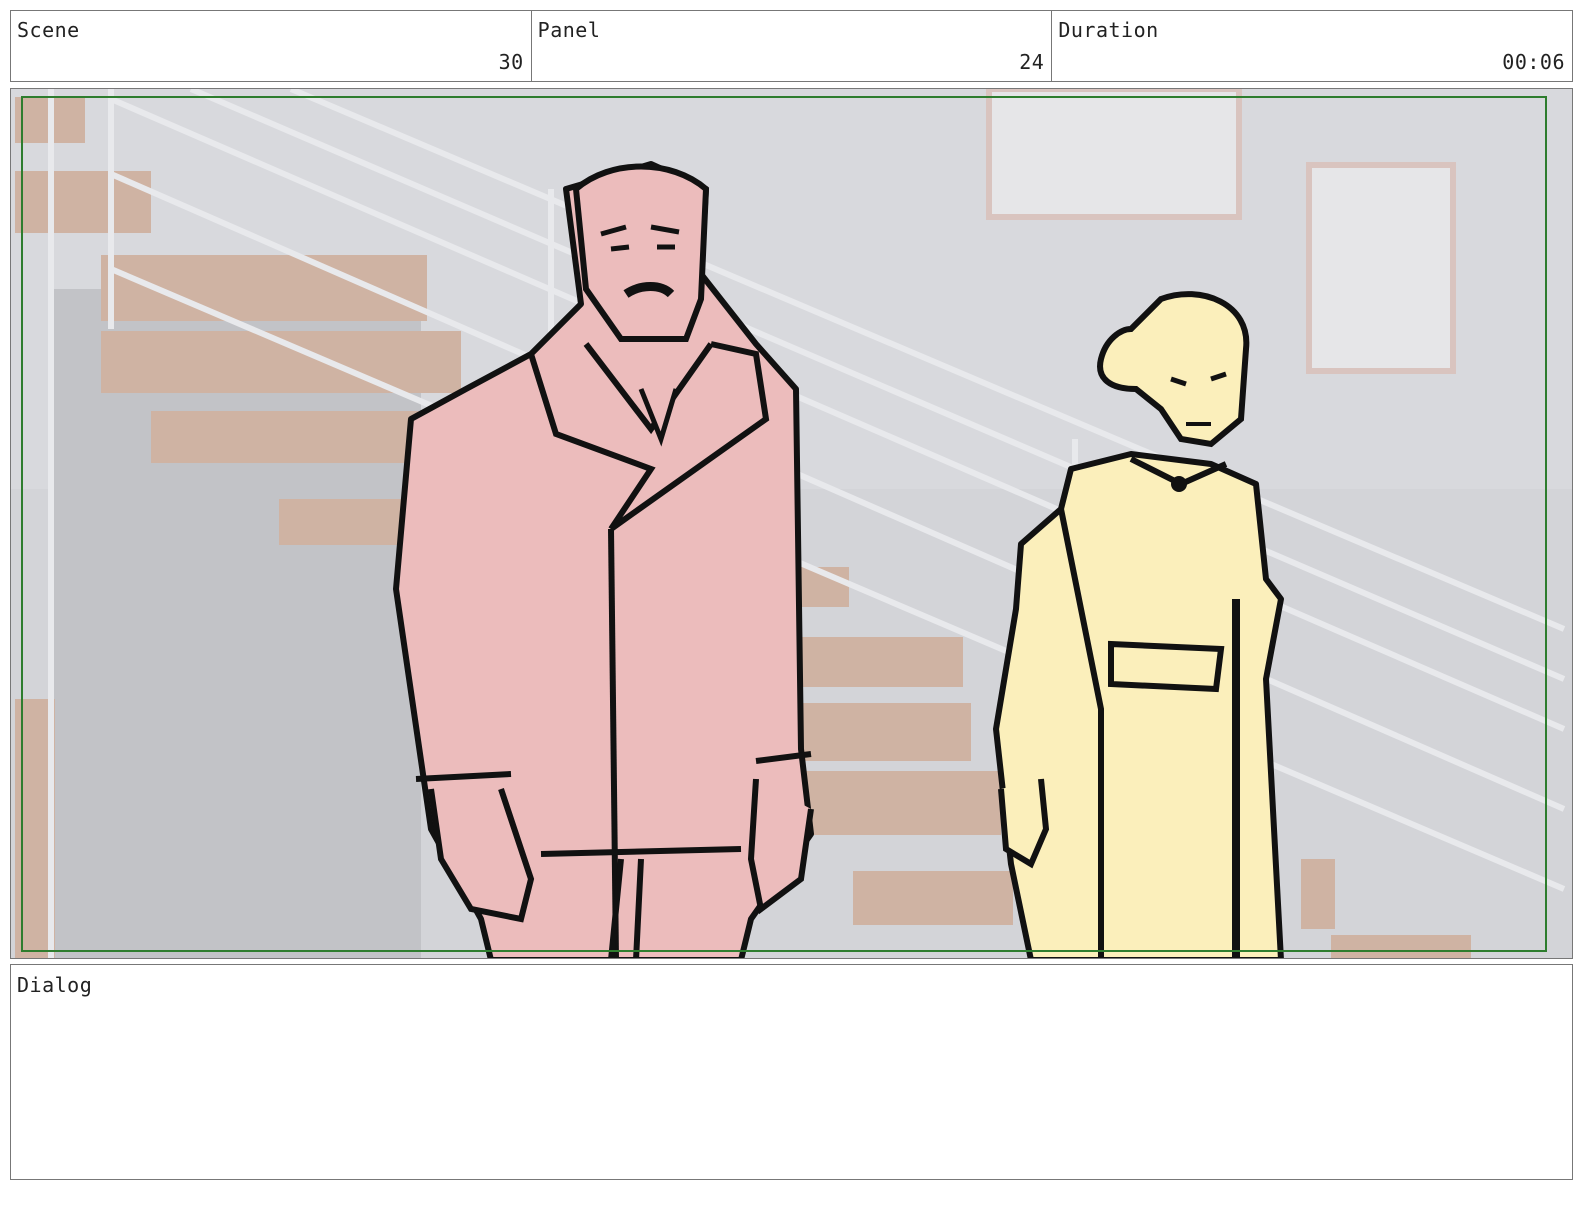  I want to click on panel-info-header: Scene 30 Panel 24 Duration 00:06, so click(791, 46).